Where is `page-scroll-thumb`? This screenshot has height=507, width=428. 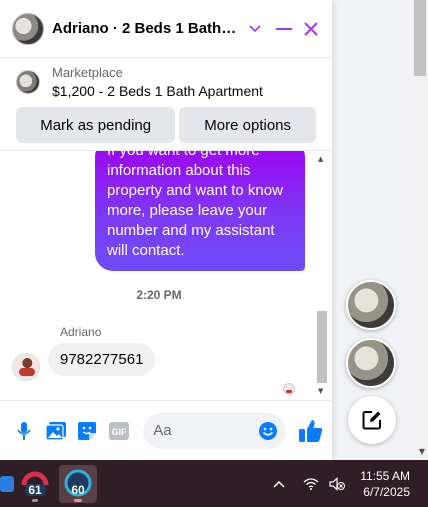
page-scroll-thumb is located at coordinates (420, 38).